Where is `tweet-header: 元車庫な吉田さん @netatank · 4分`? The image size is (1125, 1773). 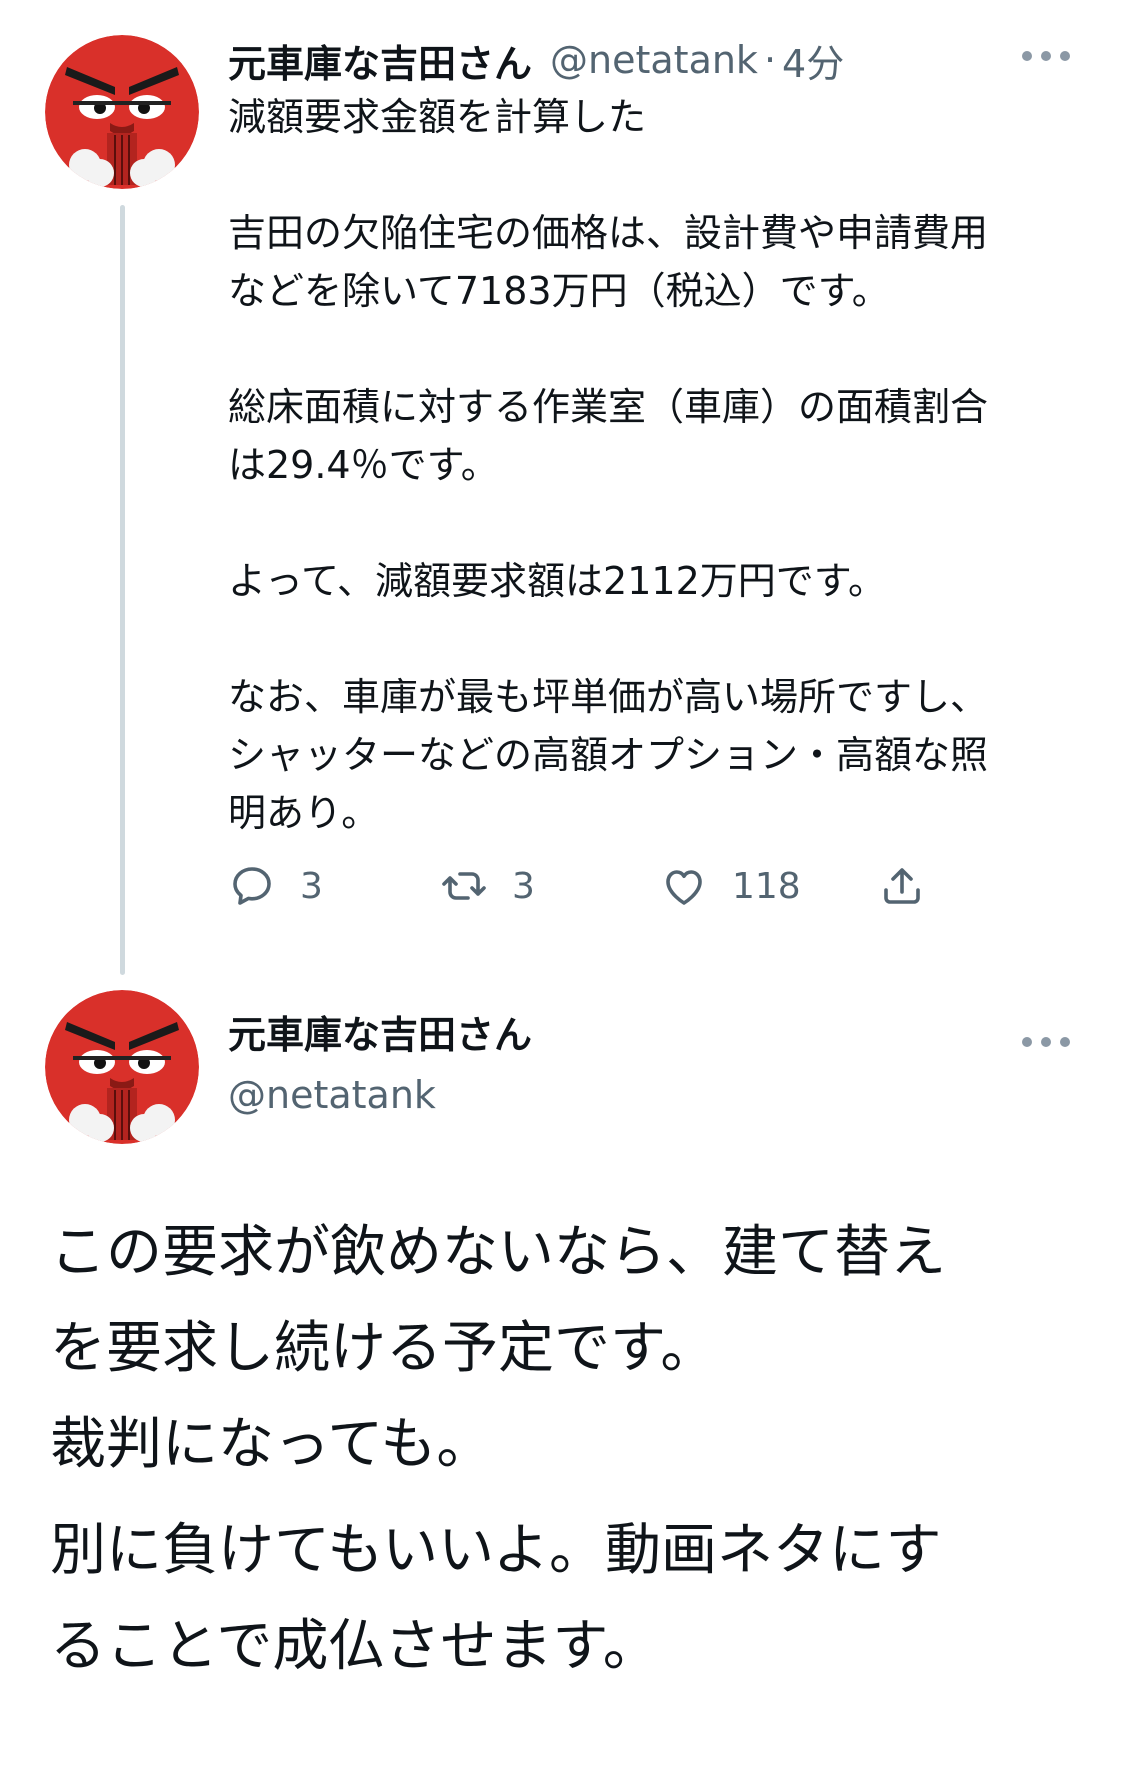
tweet-header: 元車庫な吉田さん @netatank · 4分 is located at coordinates (536, 60).